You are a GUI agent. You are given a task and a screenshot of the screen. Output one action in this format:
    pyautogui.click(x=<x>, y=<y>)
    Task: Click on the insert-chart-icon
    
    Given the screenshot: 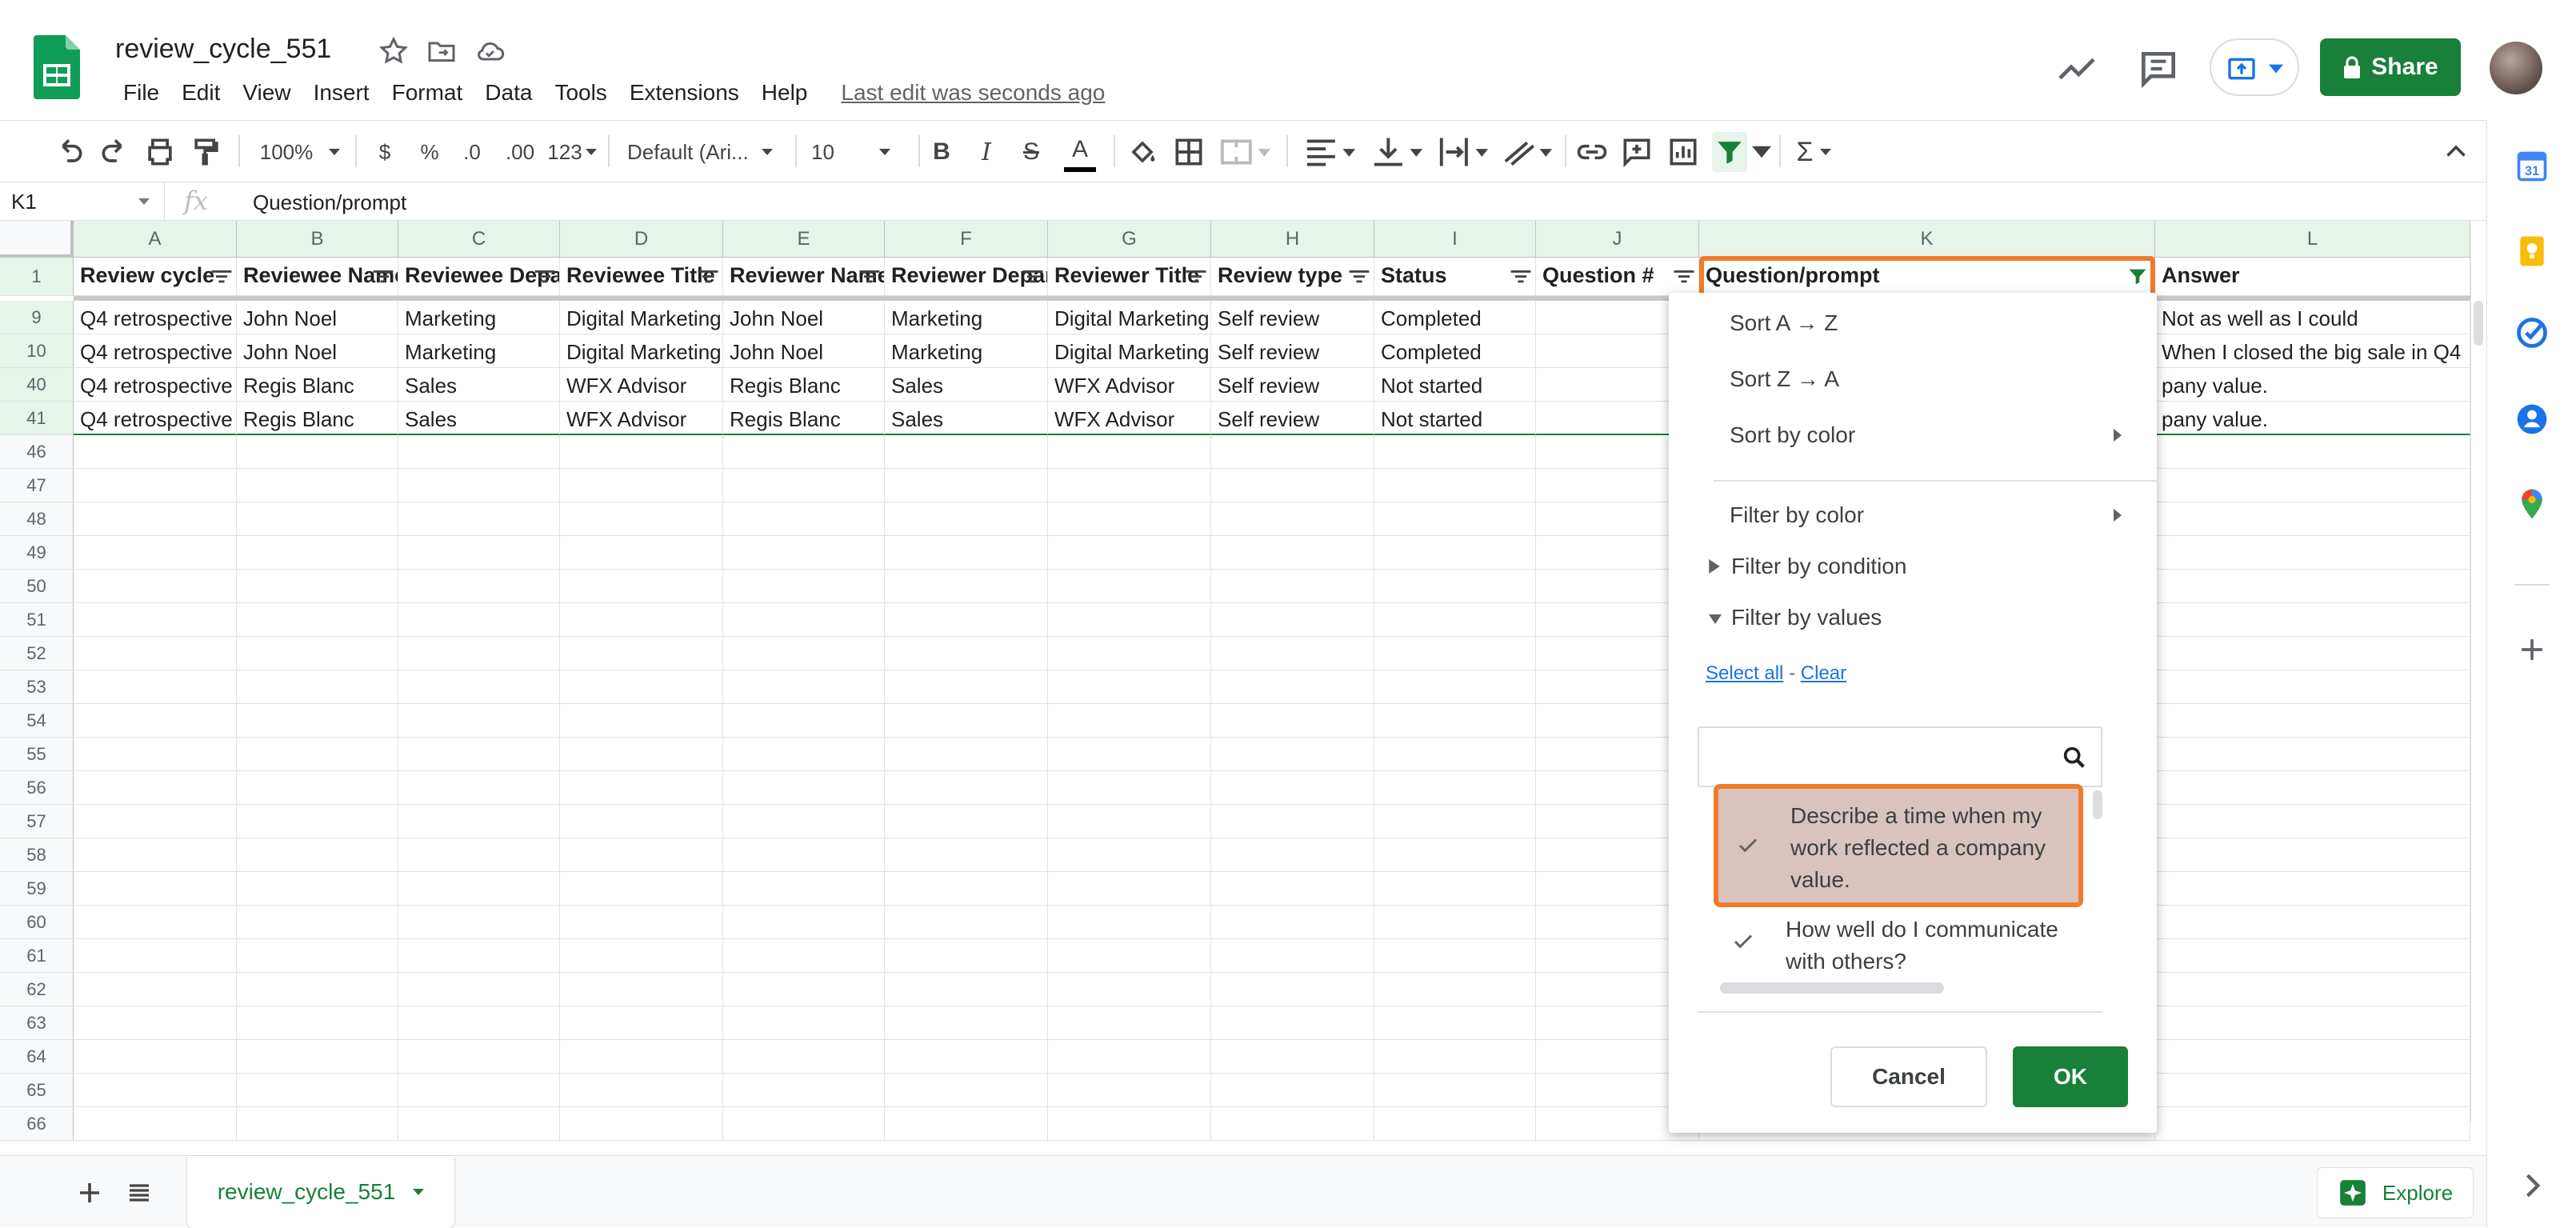 What is the action you would take?
    pyautogui.click(x=1683, y=152)
    